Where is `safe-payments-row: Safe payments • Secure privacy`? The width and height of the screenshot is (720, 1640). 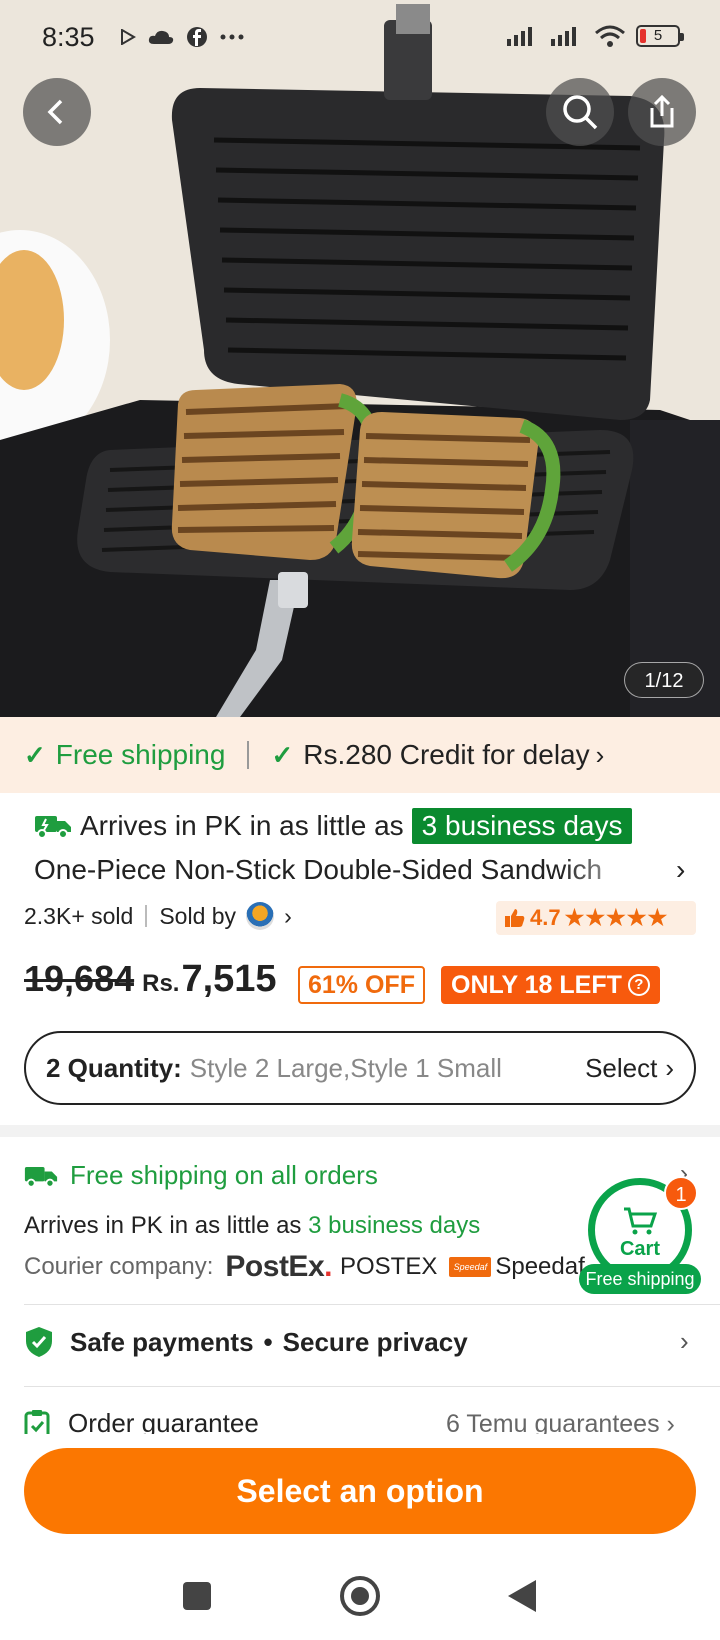
safe-payments-row: Safe payments • Secure privacy is located at coordinates (246, 1342).